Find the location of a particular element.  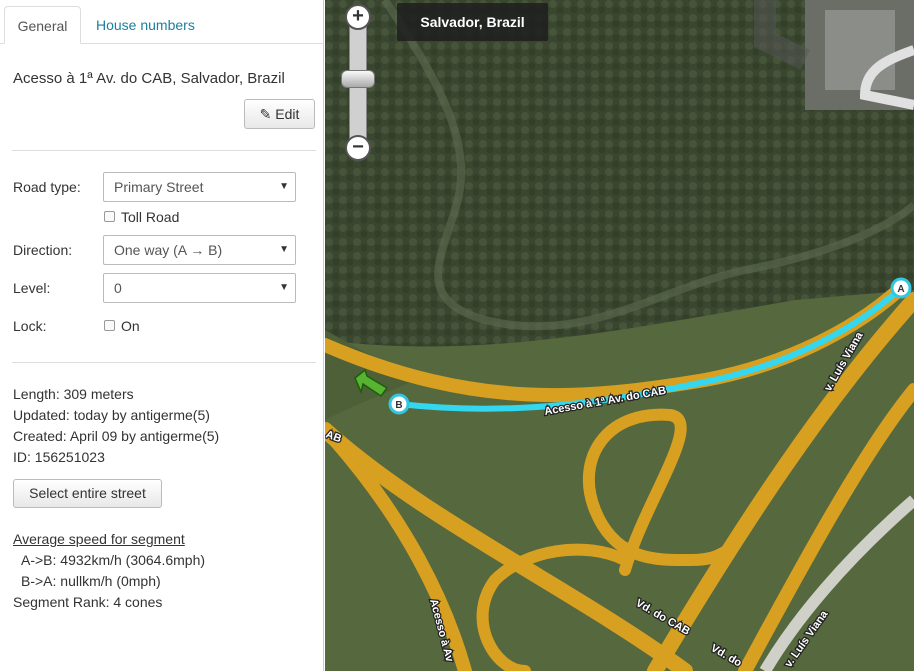

building-roof is located at coordinates (860, 50).